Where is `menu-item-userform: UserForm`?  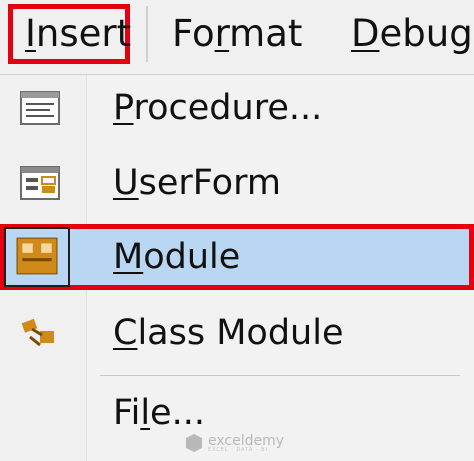
menu-item-userform: UserForm is located at coordinates (237, 183).